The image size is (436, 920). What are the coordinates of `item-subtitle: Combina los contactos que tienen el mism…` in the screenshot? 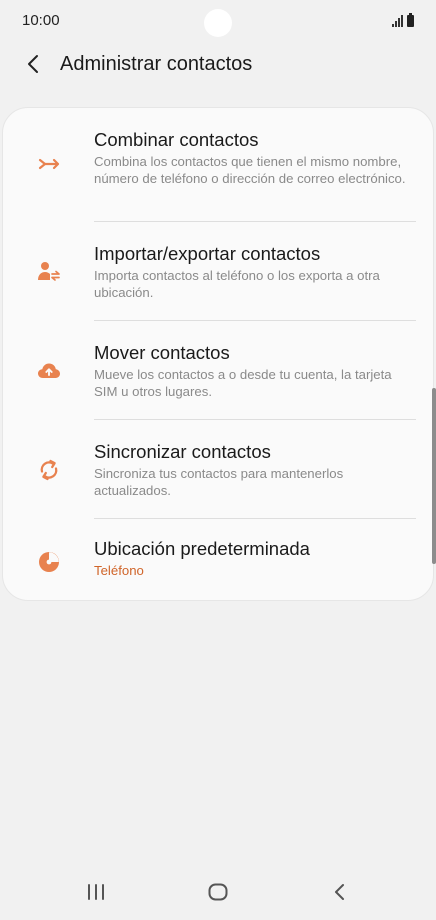 It's located at (250, 170).